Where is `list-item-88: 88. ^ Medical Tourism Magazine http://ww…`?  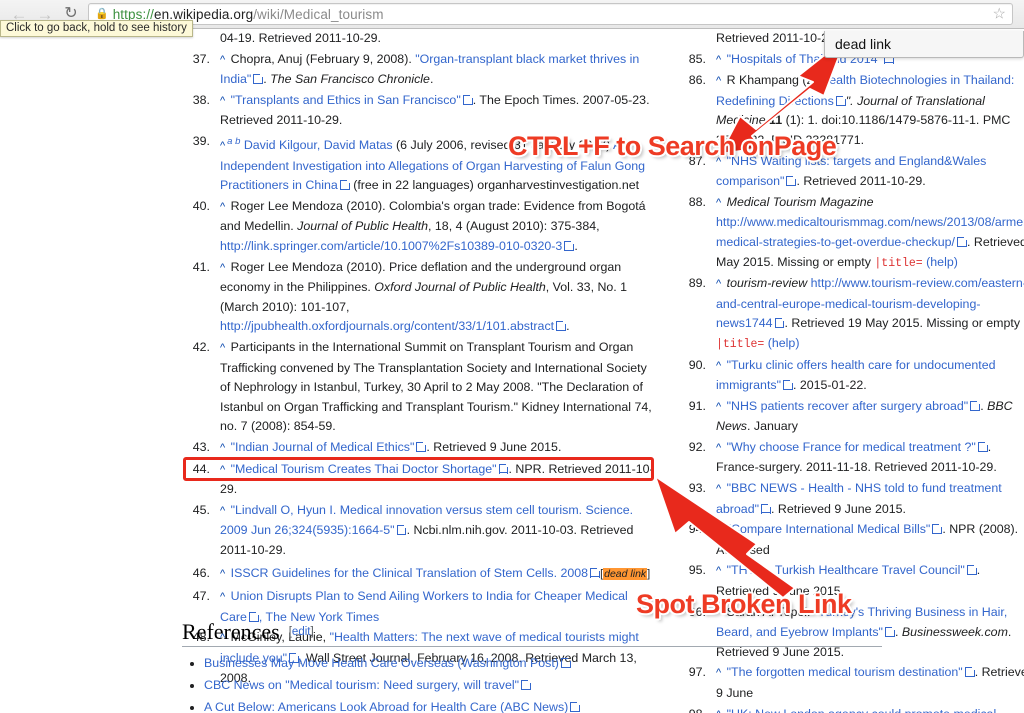
list-item-88: 88. ^ Medical Tourism Magazine http://ww… is located at coordinates (850, 233).